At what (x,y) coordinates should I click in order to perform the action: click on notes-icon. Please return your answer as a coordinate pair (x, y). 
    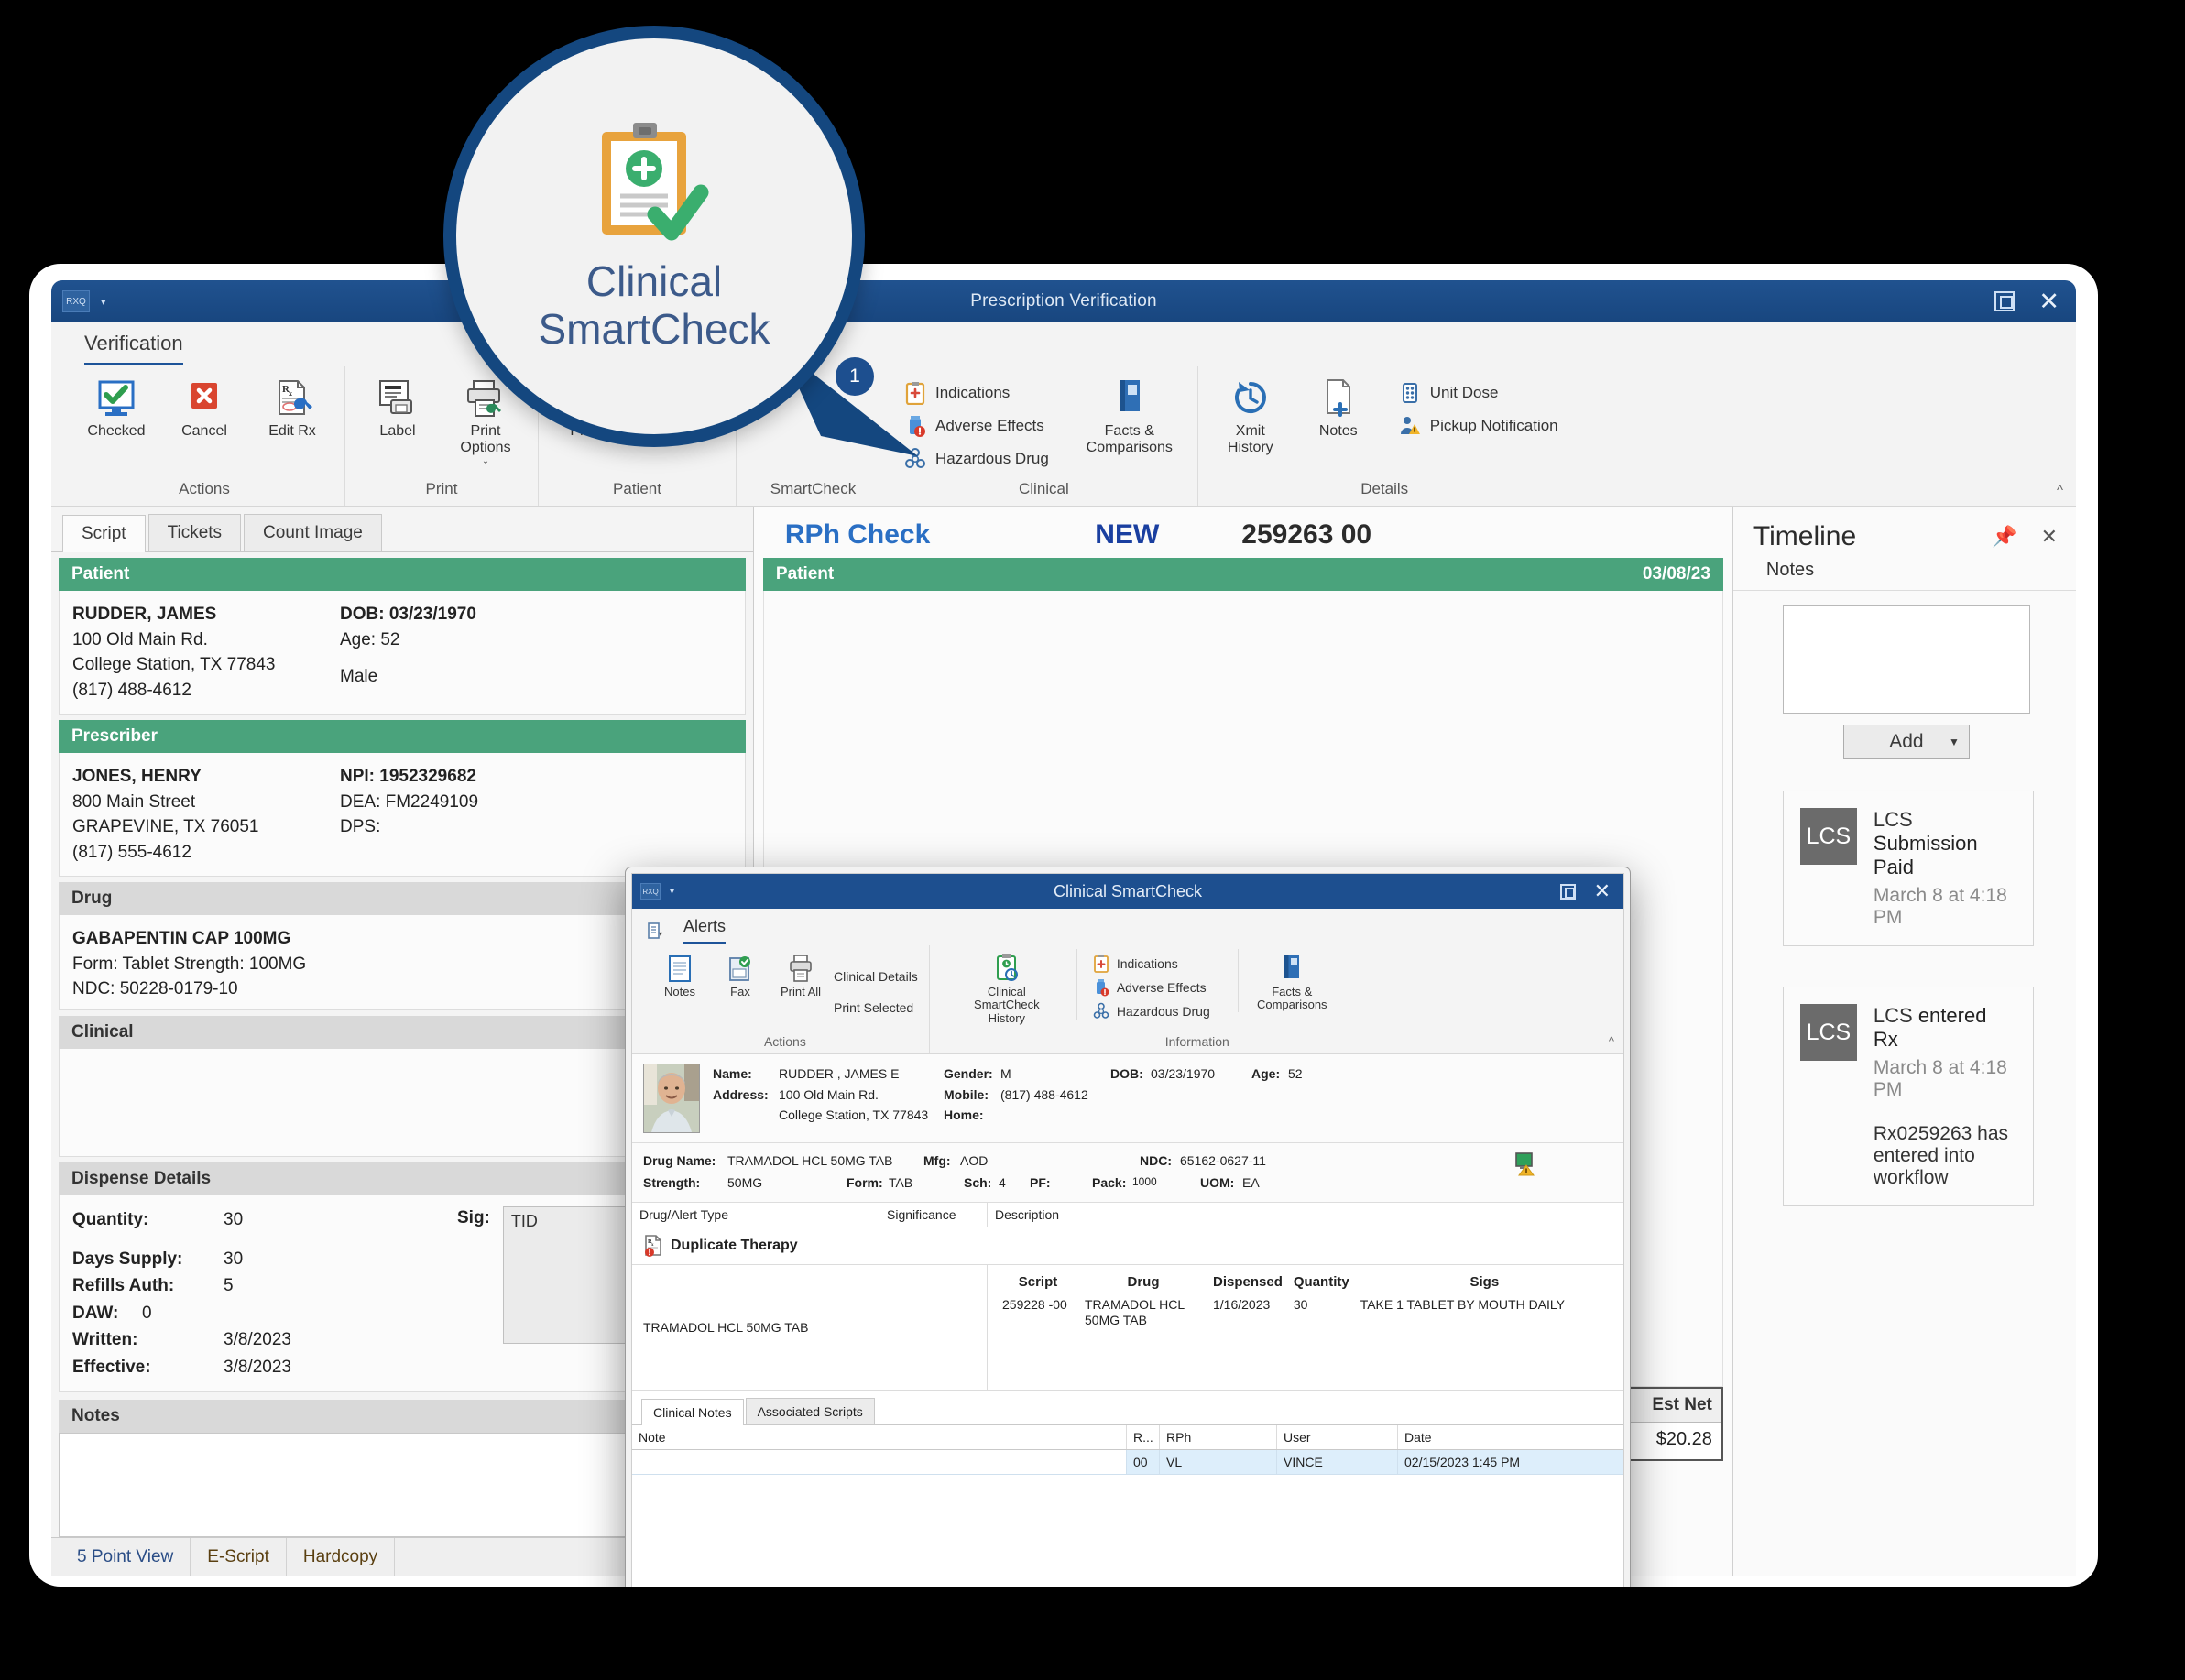
    Looking at the image, I should click on (680, 968).